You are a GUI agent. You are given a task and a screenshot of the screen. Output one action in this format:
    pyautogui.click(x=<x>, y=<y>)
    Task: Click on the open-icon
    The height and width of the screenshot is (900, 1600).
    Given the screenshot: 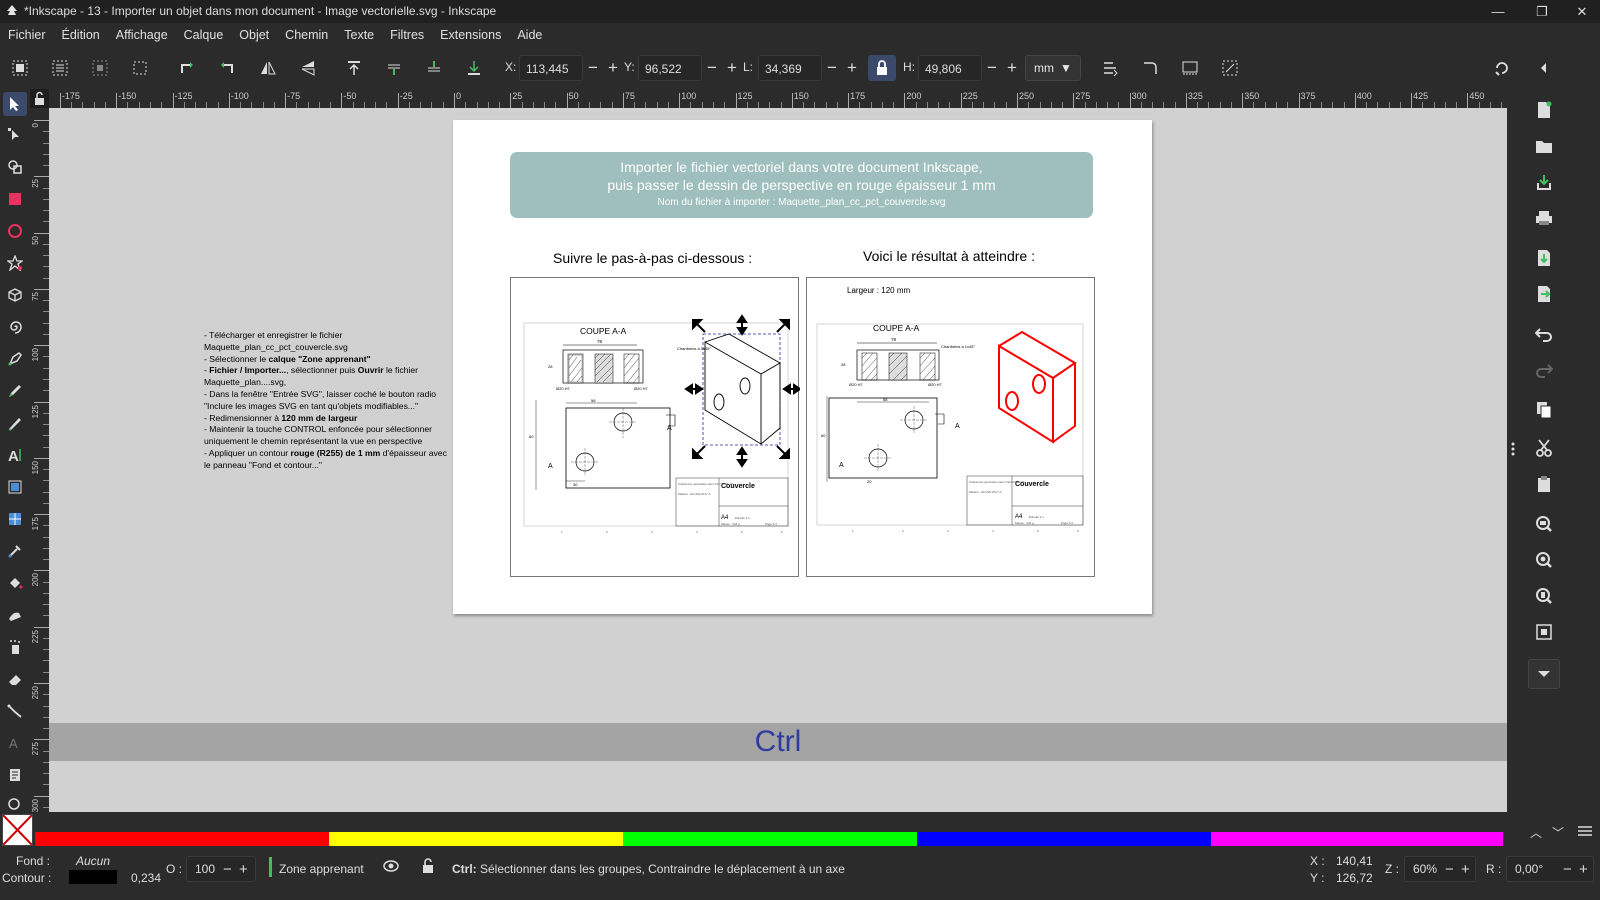 What is the action you would take?
    pyautogui.click(x=1544, y=146)
    